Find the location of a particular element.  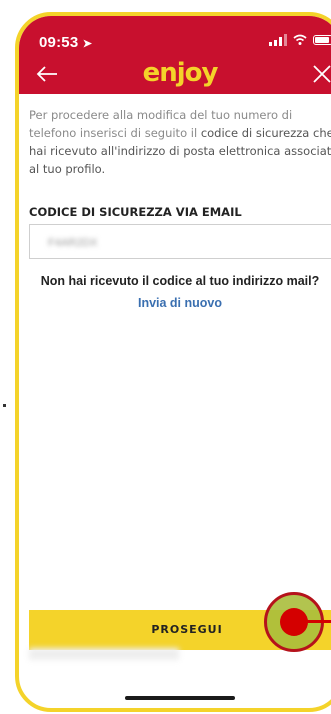

tap-pointer-line is located at coordinates (313, 621).